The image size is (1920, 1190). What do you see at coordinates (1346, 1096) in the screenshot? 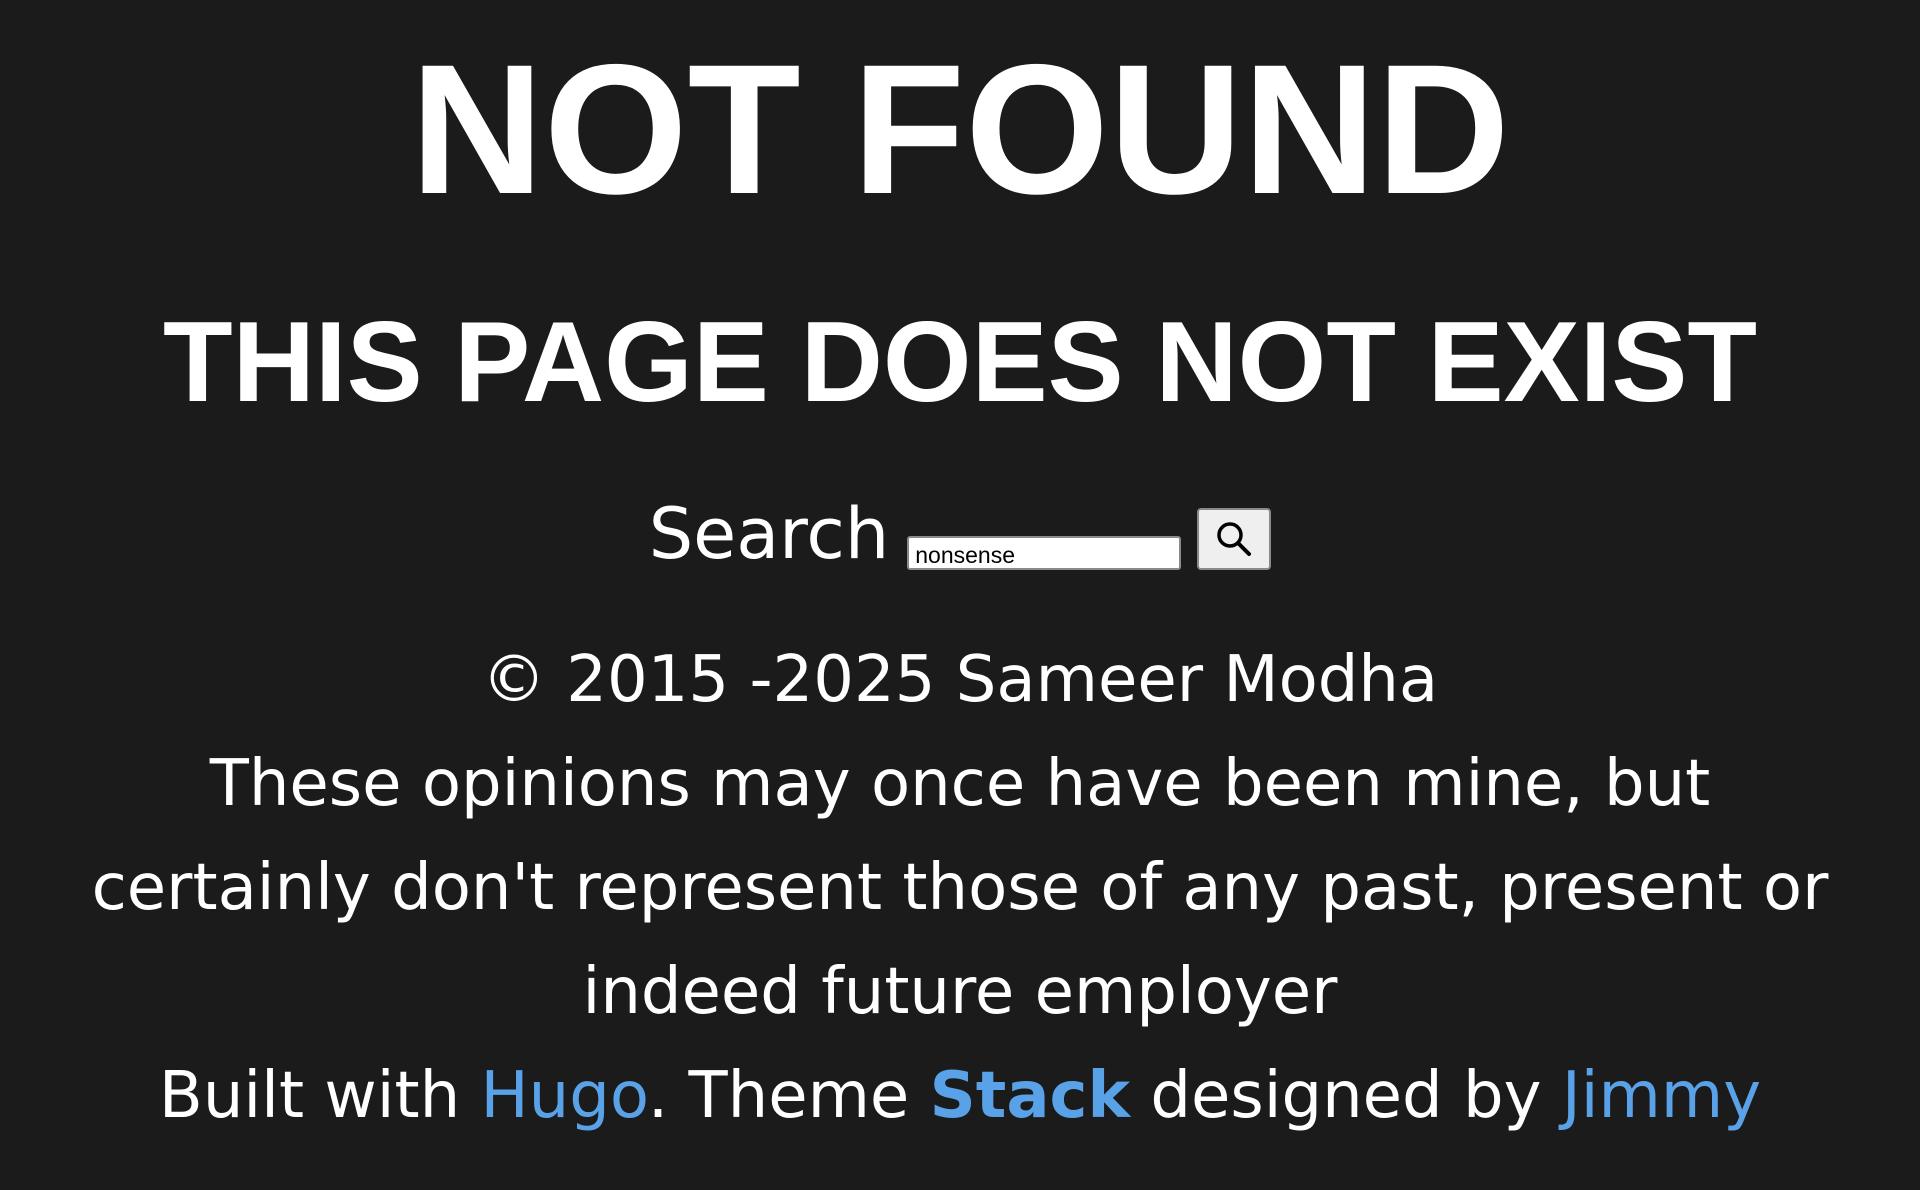
I see `designed-by-text: designed by` at bounding box center [1346, 1096].